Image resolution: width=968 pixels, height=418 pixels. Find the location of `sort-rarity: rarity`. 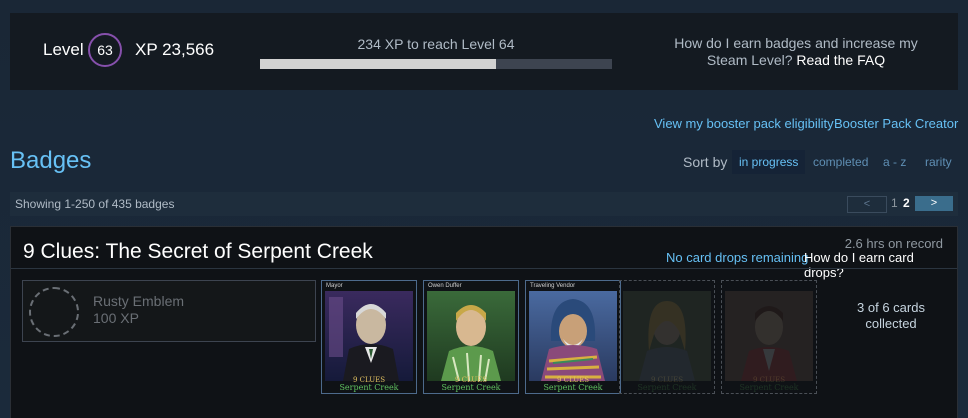

sort-rarity: rarity is located at coordinates (938, 162).